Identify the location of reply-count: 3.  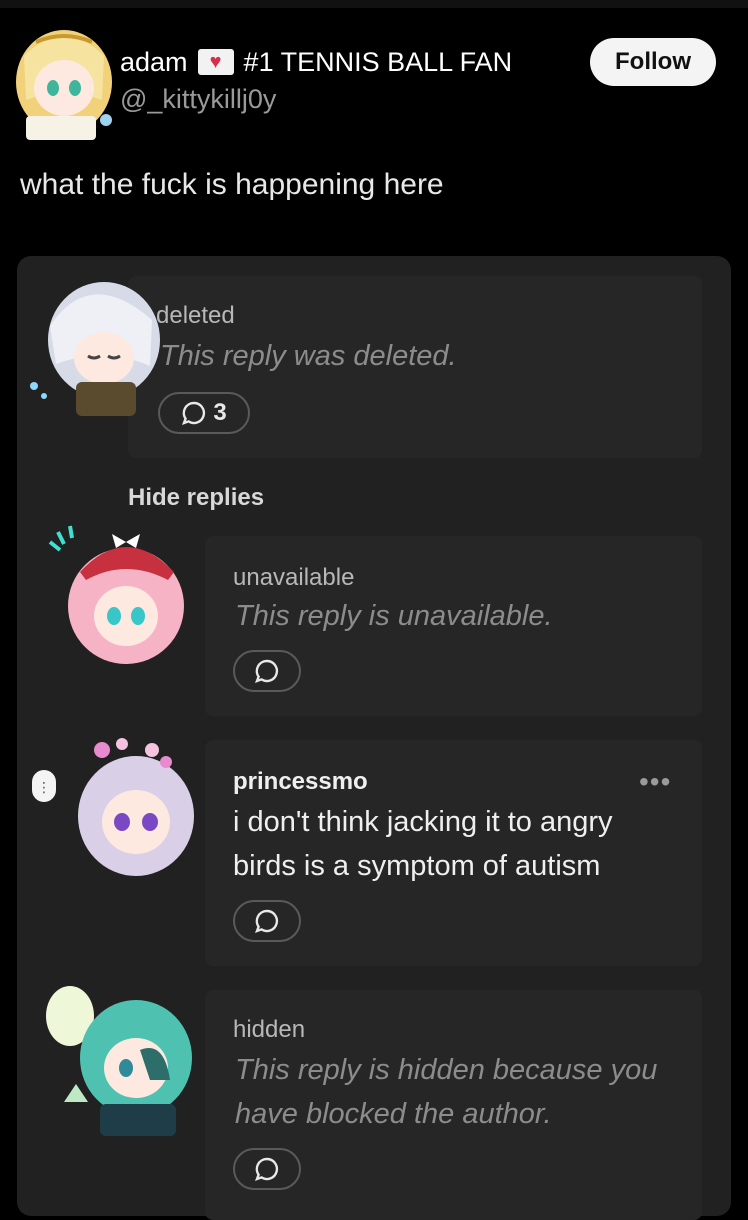
(220, 412).